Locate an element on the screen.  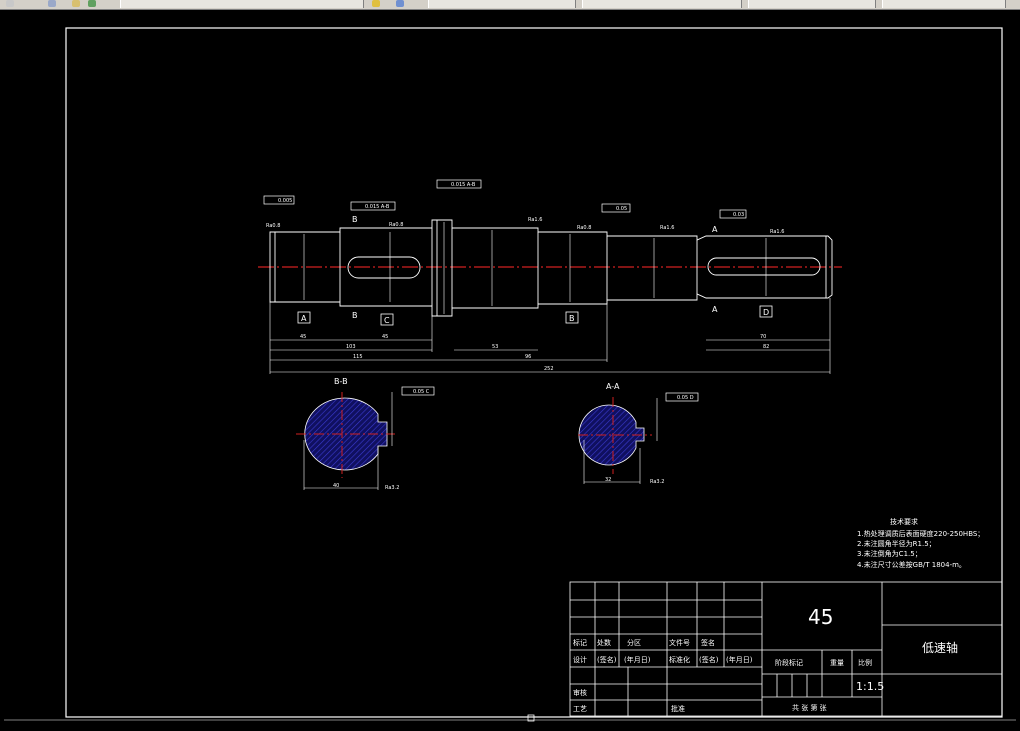
section-aa is located at coordinates (618, 440).